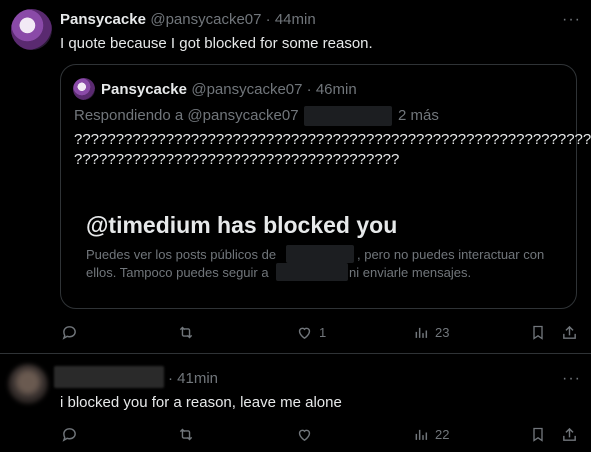  Describe the element at coordinates (410, 272) in the screenshot. I see `blocked-desc-part4: ni enviarle mensajes.` at that location.